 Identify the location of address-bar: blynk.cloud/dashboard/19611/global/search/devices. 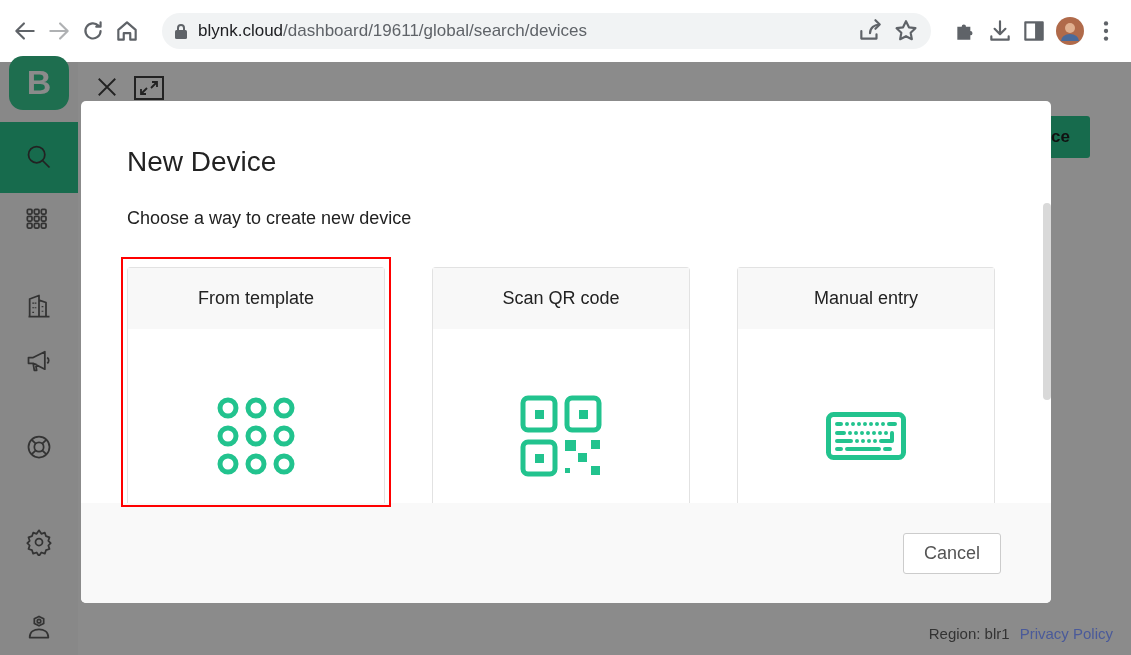
(546, 31).